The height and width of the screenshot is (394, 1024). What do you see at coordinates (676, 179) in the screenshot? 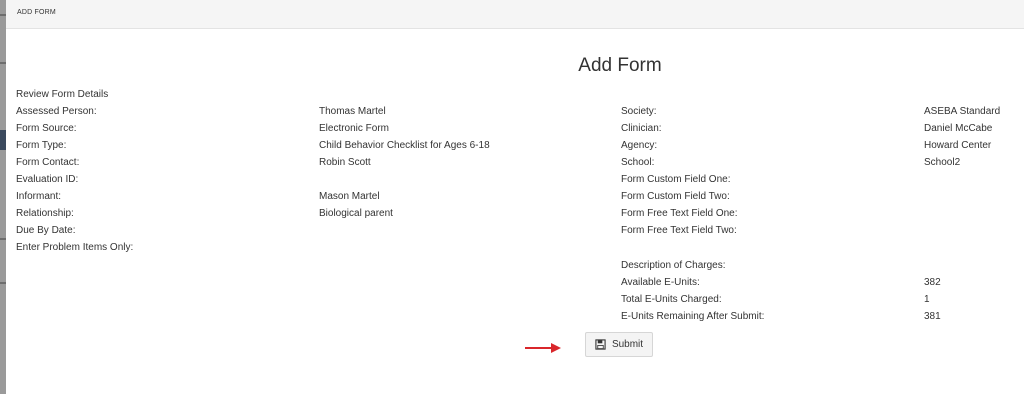
I see `field-label: Form Custom Field One:` at bounding box center [676, 179].